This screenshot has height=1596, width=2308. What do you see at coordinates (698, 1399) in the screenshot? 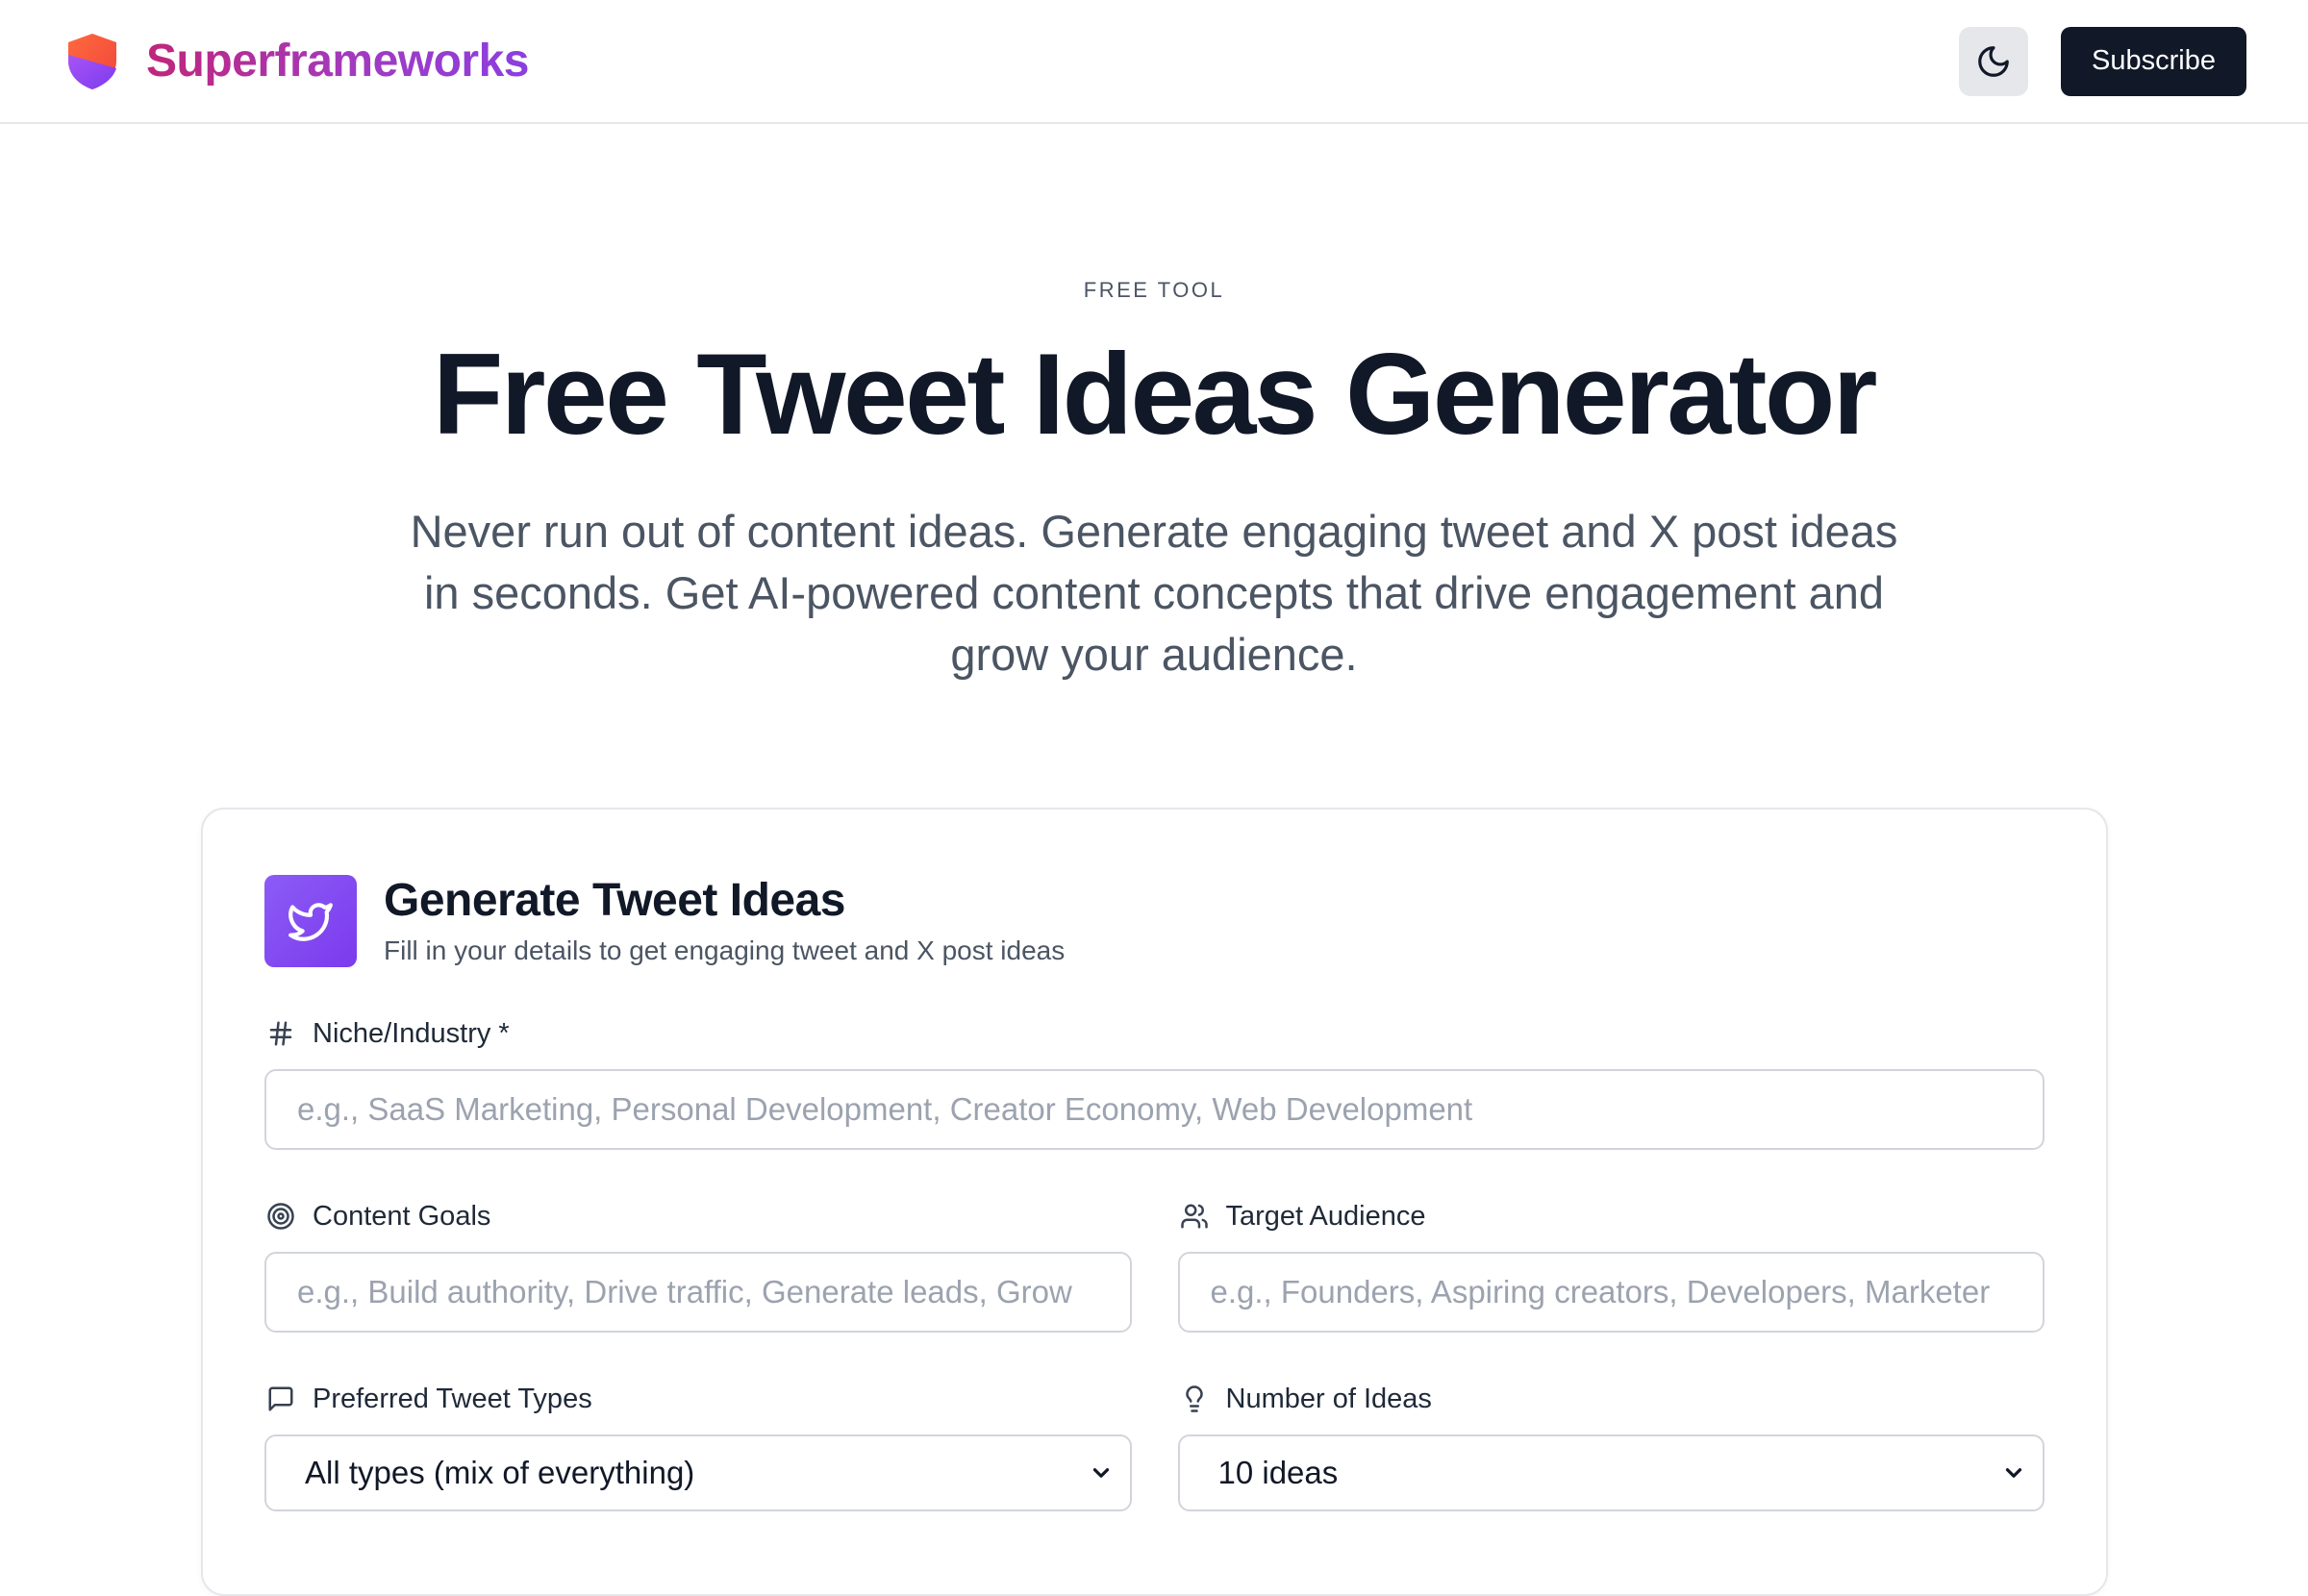
I see `tweet-types-label: Preferred Tweet Types` at bounding box center [698, 1399].